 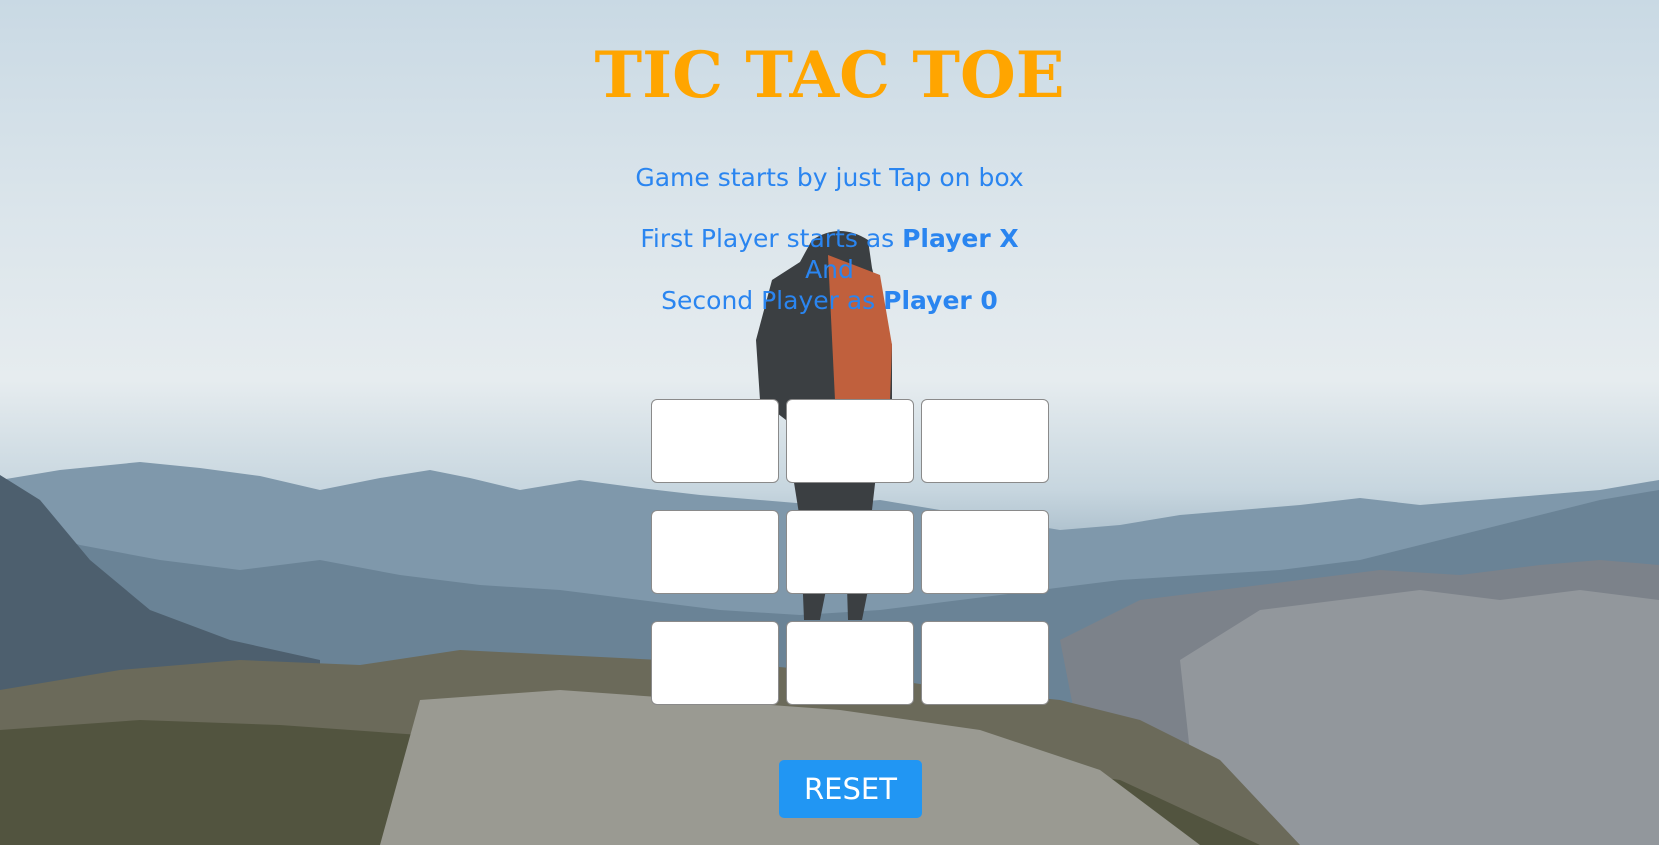 What do you see at coordinates (771, 238) in the screenshot?
I see `first-player-prefix: First Player starts as` at bounding box center [771, 238].